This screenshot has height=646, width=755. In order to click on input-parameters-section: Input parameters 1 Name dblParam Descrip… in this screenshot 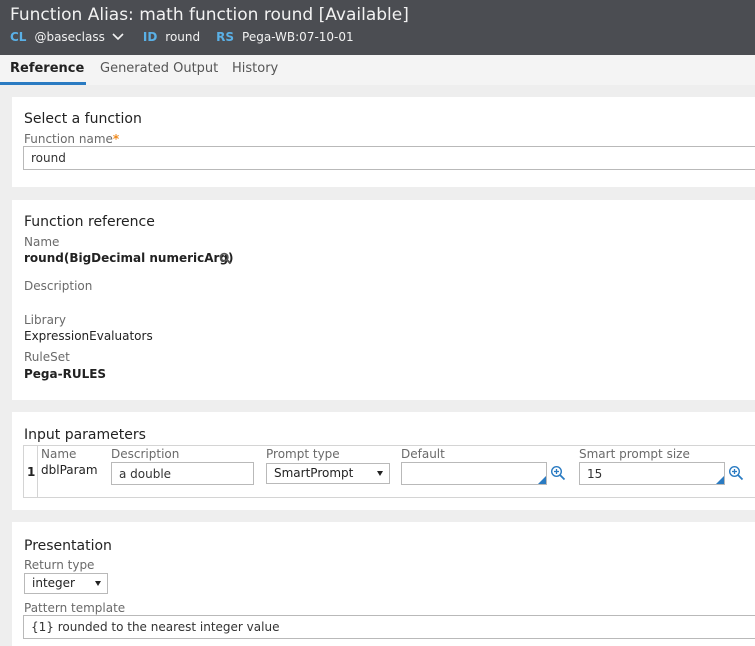, I will do `click(383, 461)`.